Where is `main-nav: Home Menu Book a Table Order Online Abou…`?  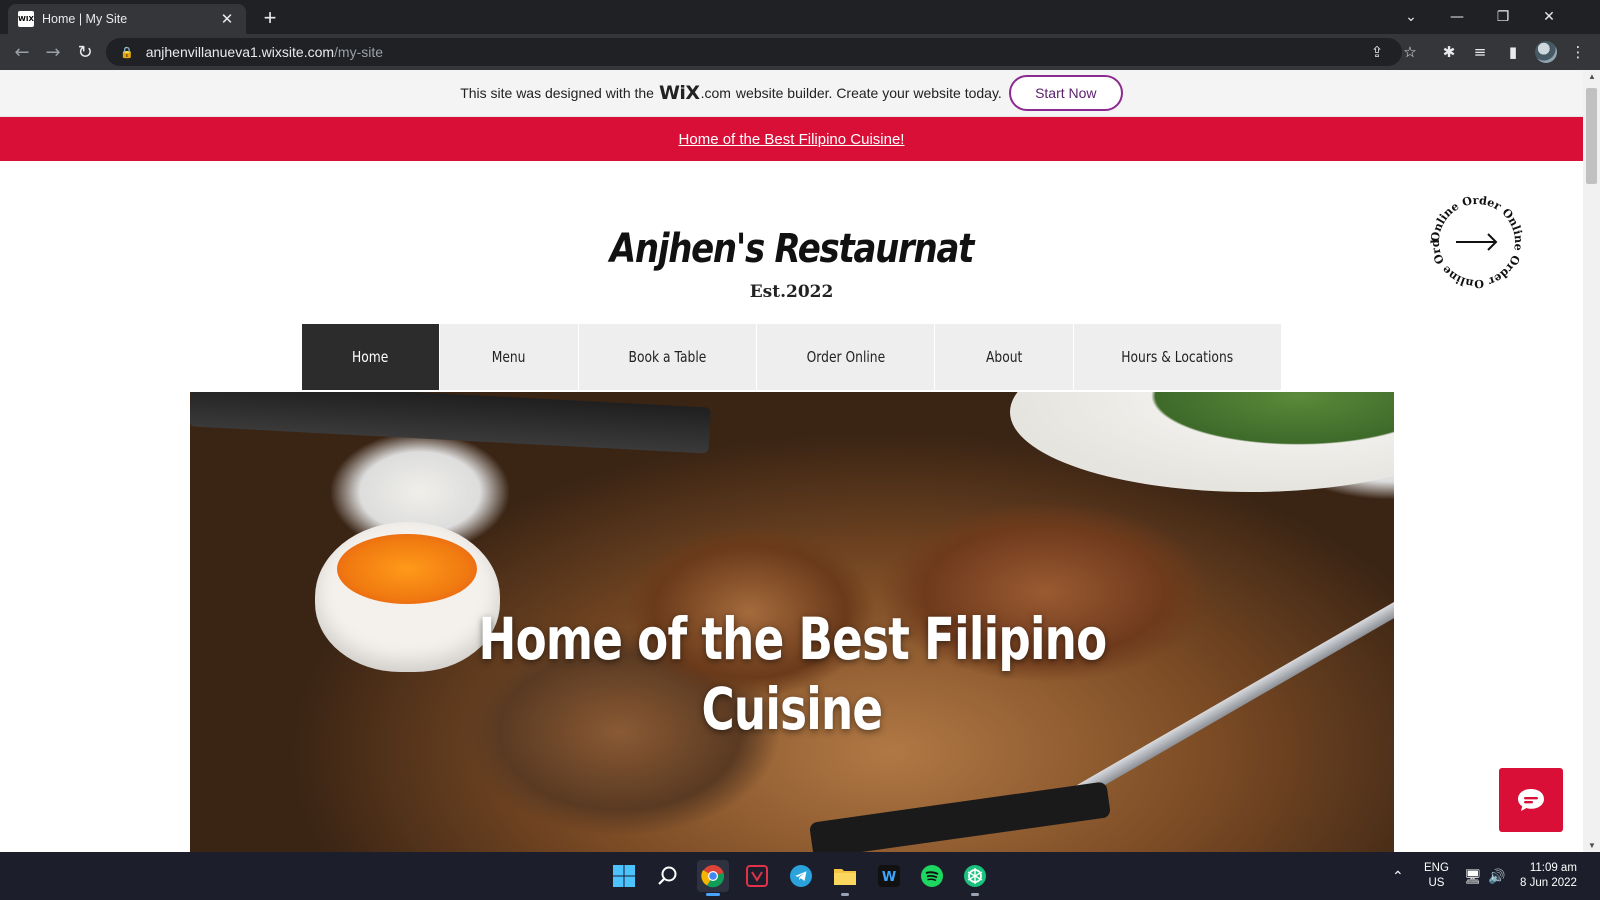
main-nav: Home Menu Book a Table Order Online Abou… is located at coordinates (792, 357).